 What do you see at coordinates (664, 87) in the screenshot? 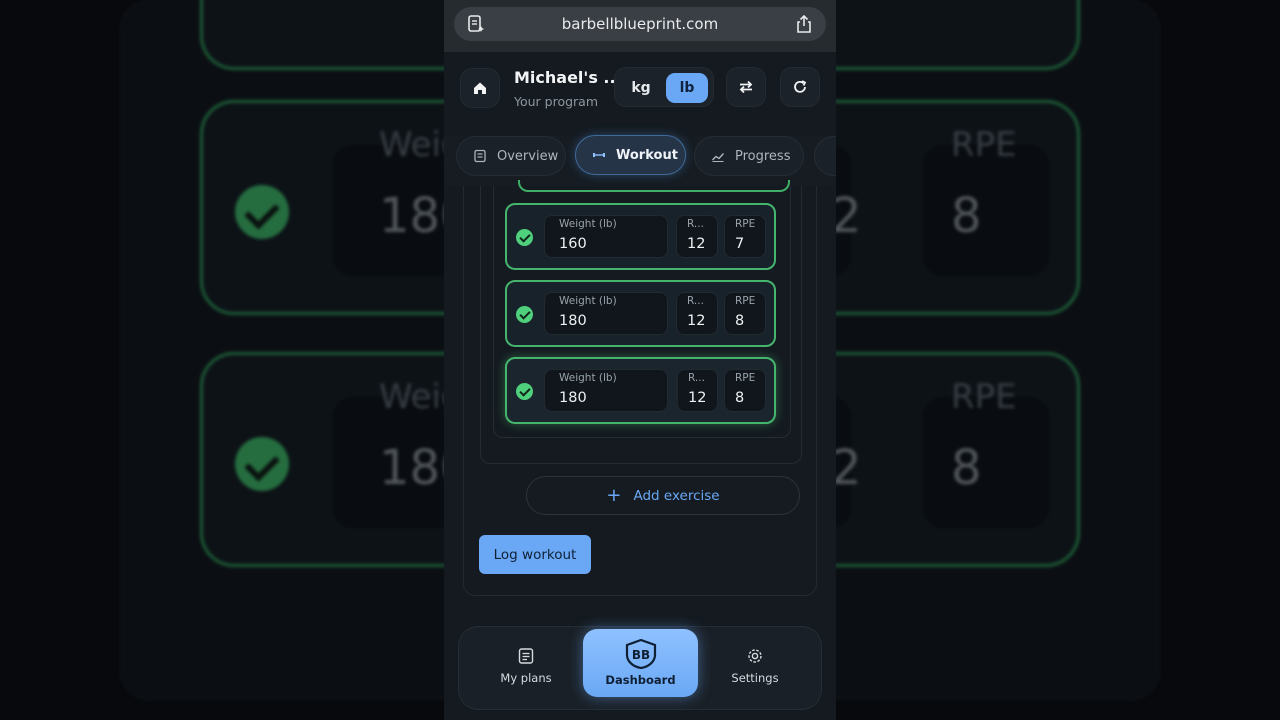
I see `unit-toggle: kg lb` at bounding box center [664, 87].